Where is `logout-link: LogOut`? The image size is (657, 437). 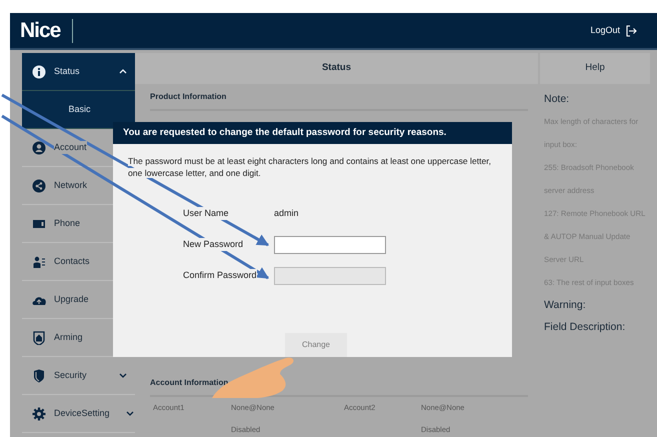
logout-link: LogOut is located at coordinates (605, 31).